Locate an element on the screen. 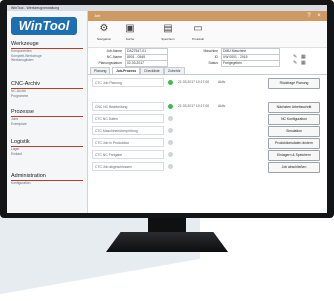 The image size is (334, 301). save-button: ▤ Speichern is located at coordinates (168, 32).